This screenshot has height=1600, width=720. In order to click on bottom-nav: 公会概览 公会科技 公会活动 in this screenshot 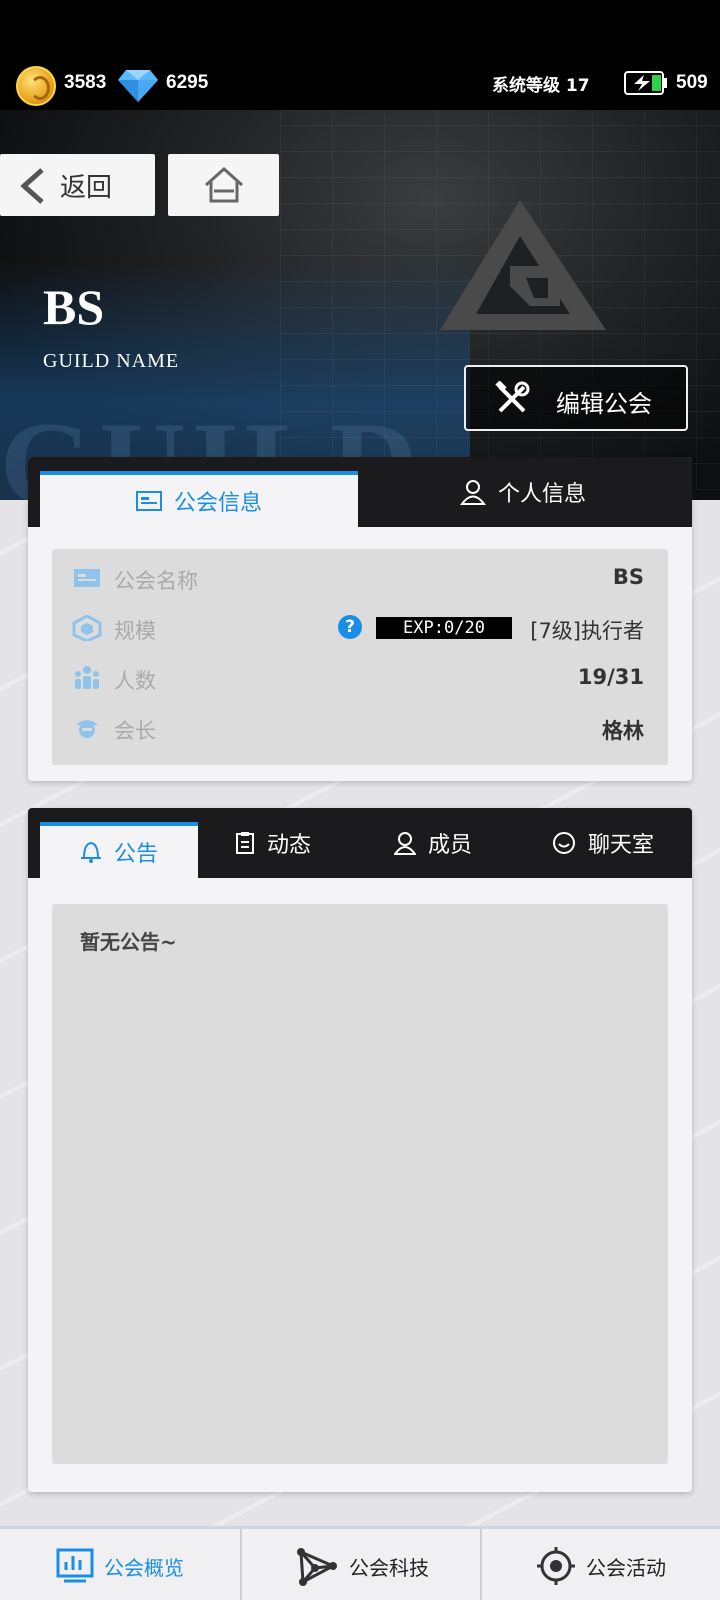, I will do `click(360, 1563)`.